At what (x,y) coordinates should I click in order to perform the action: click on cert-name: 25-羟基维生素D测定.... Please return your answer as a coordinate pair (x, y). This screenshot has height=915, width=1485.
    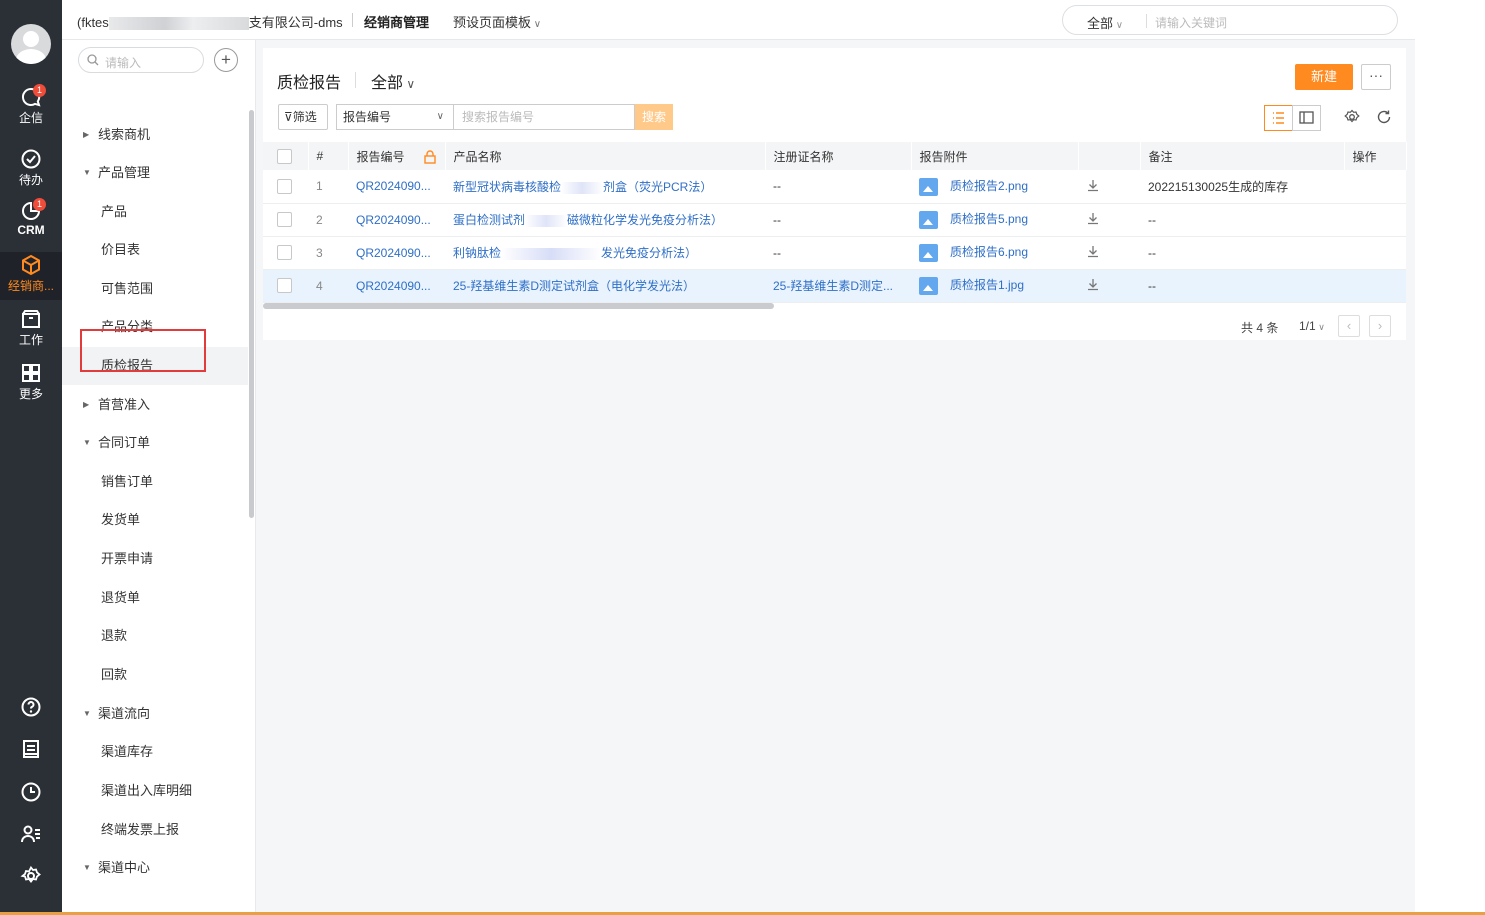
    Looking at the image, I should click on (838, 286).